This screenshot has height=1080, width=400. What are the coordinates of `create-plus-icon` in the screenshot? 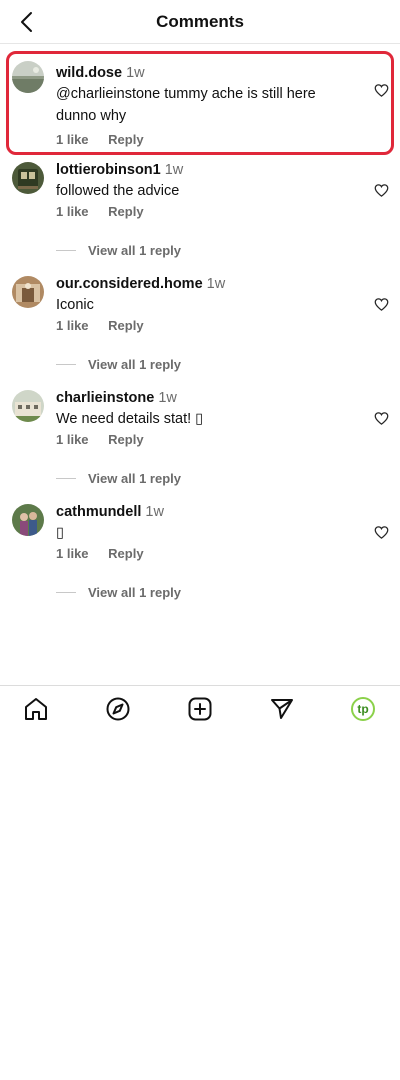 It's located at (200, 709).